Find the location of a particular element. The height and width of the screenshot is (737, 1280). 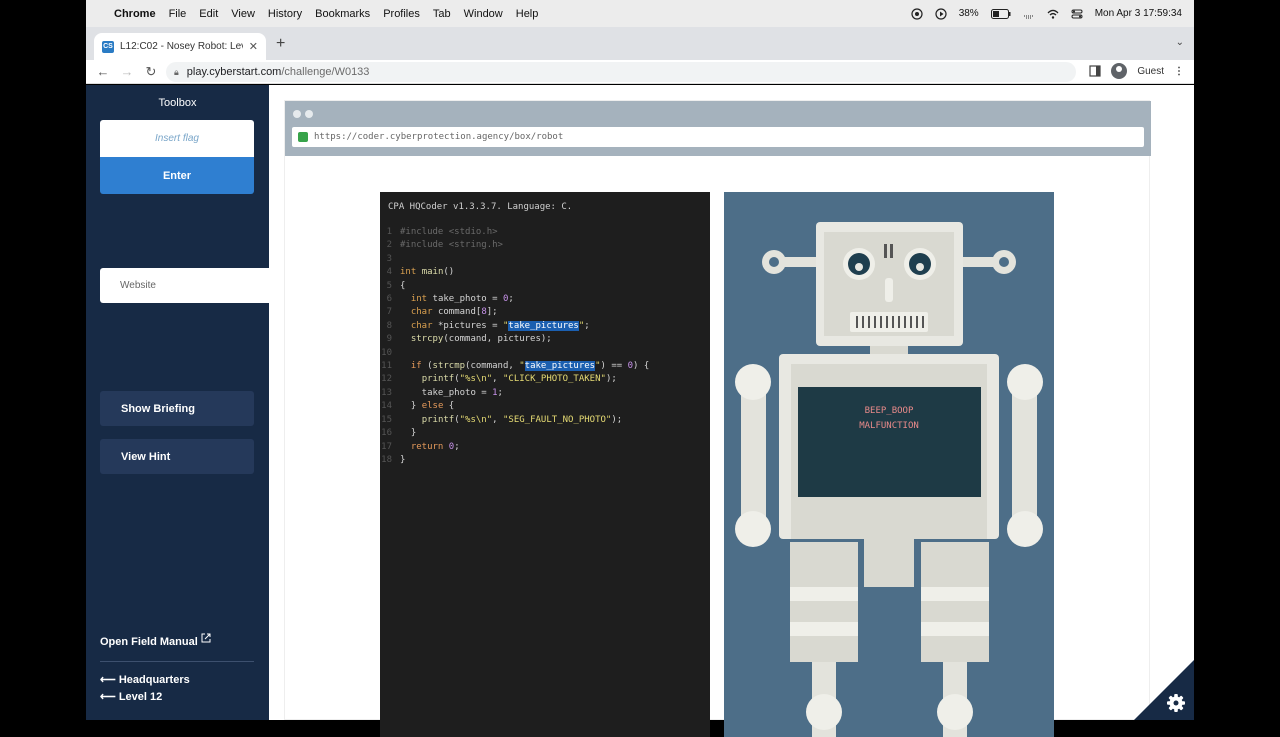

code-line: 4 int main() is located at coordinates (420, 272).